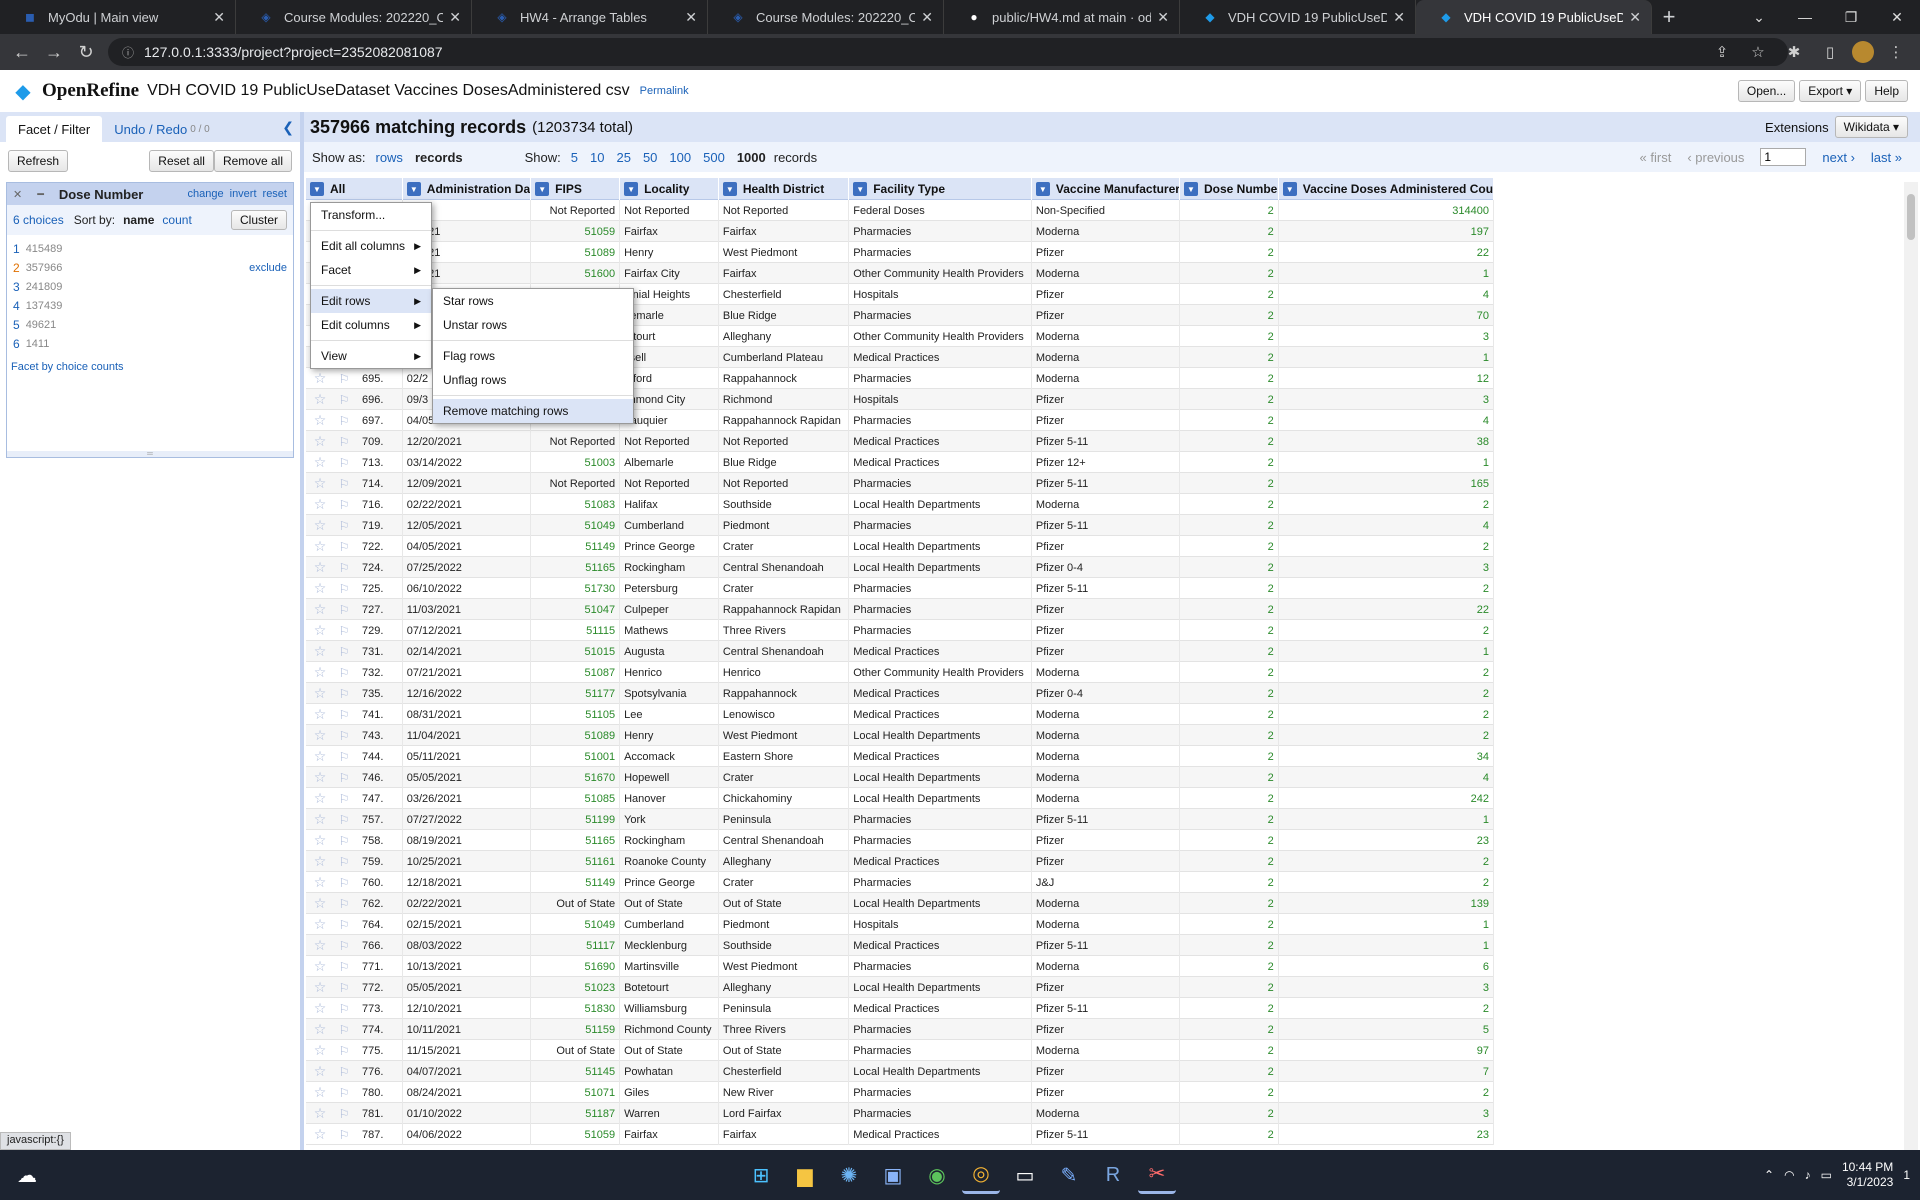  What do you see at coordinates (784, 1029) in the screenshot?
I see `table-cell: Three Rivers` at bounding box center [784, 1029].